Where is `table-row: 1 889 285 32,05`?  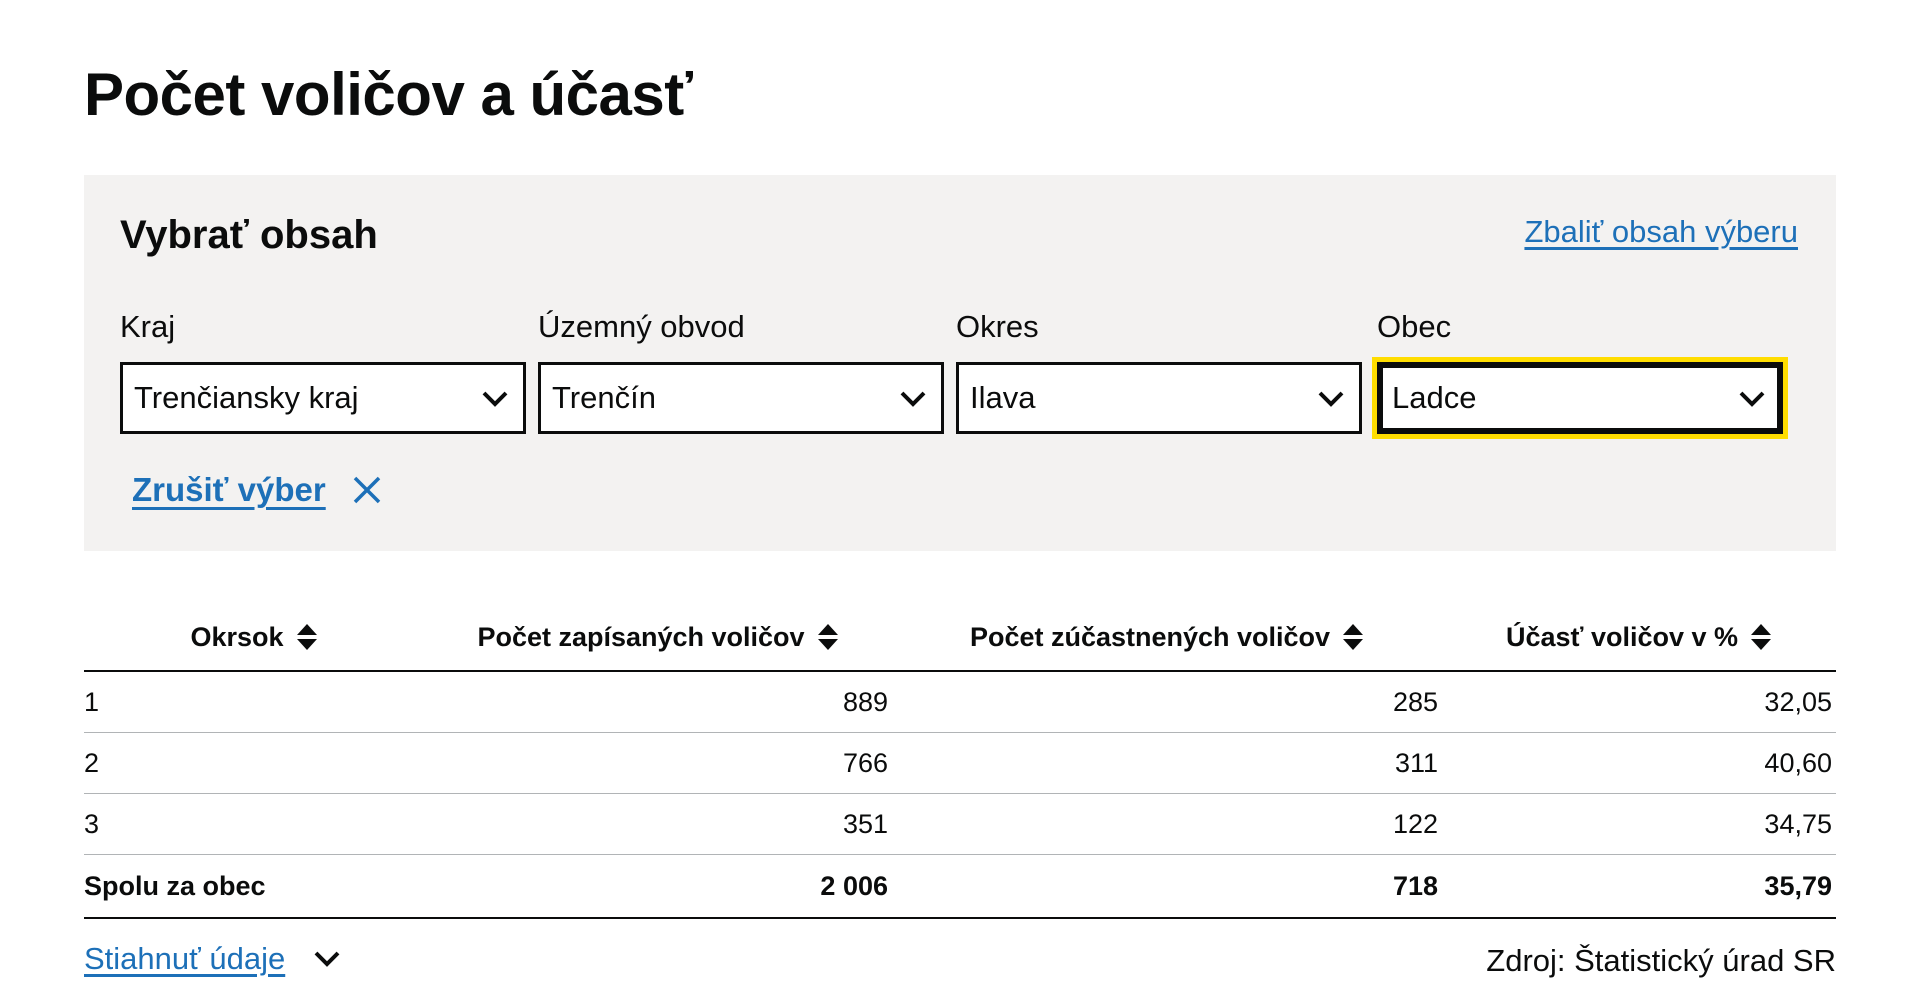 table-row: 1 889 285 32,05 is located at coordinates (960, 702).